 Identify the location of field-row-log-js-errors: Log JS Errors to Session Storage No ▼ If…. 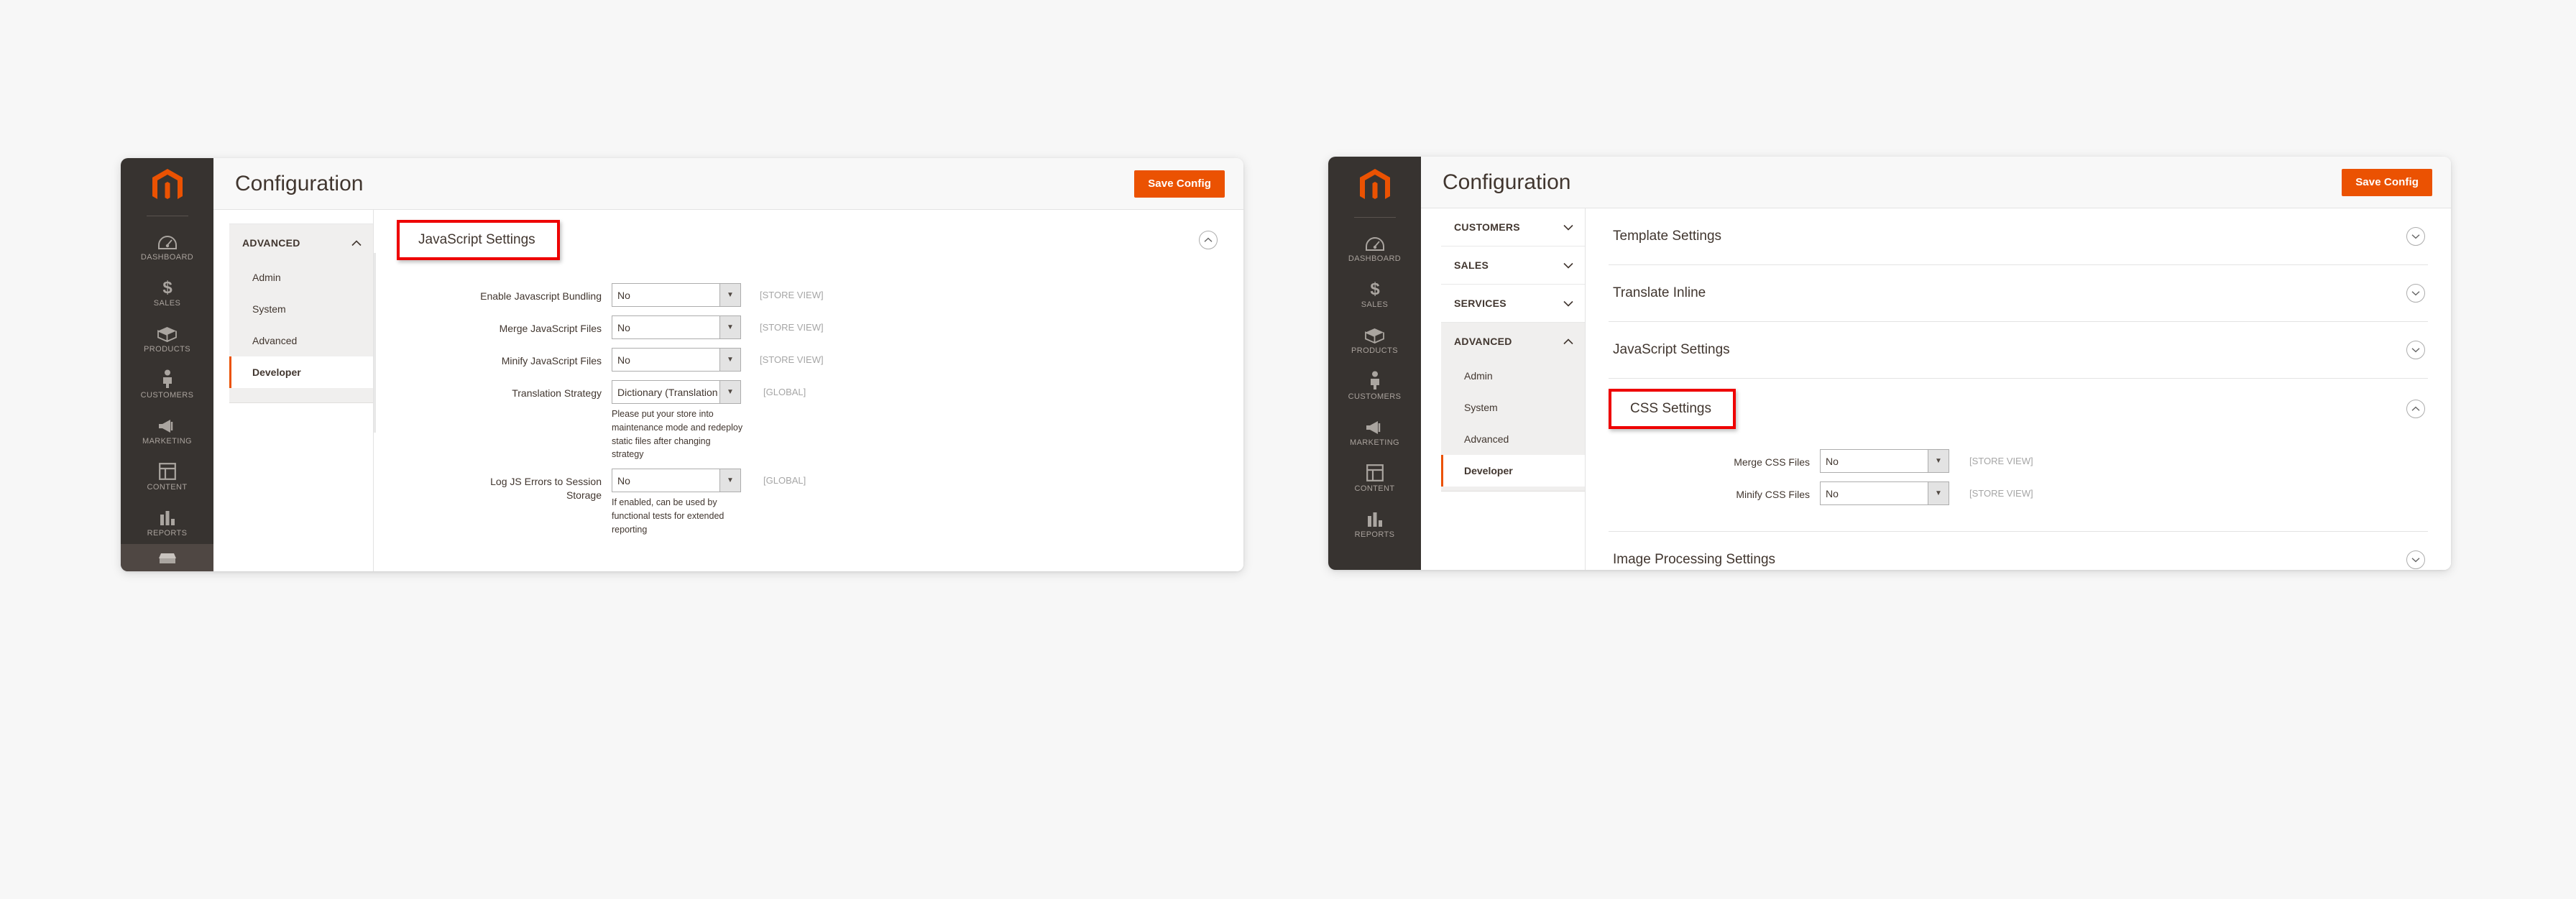
(842, 503).